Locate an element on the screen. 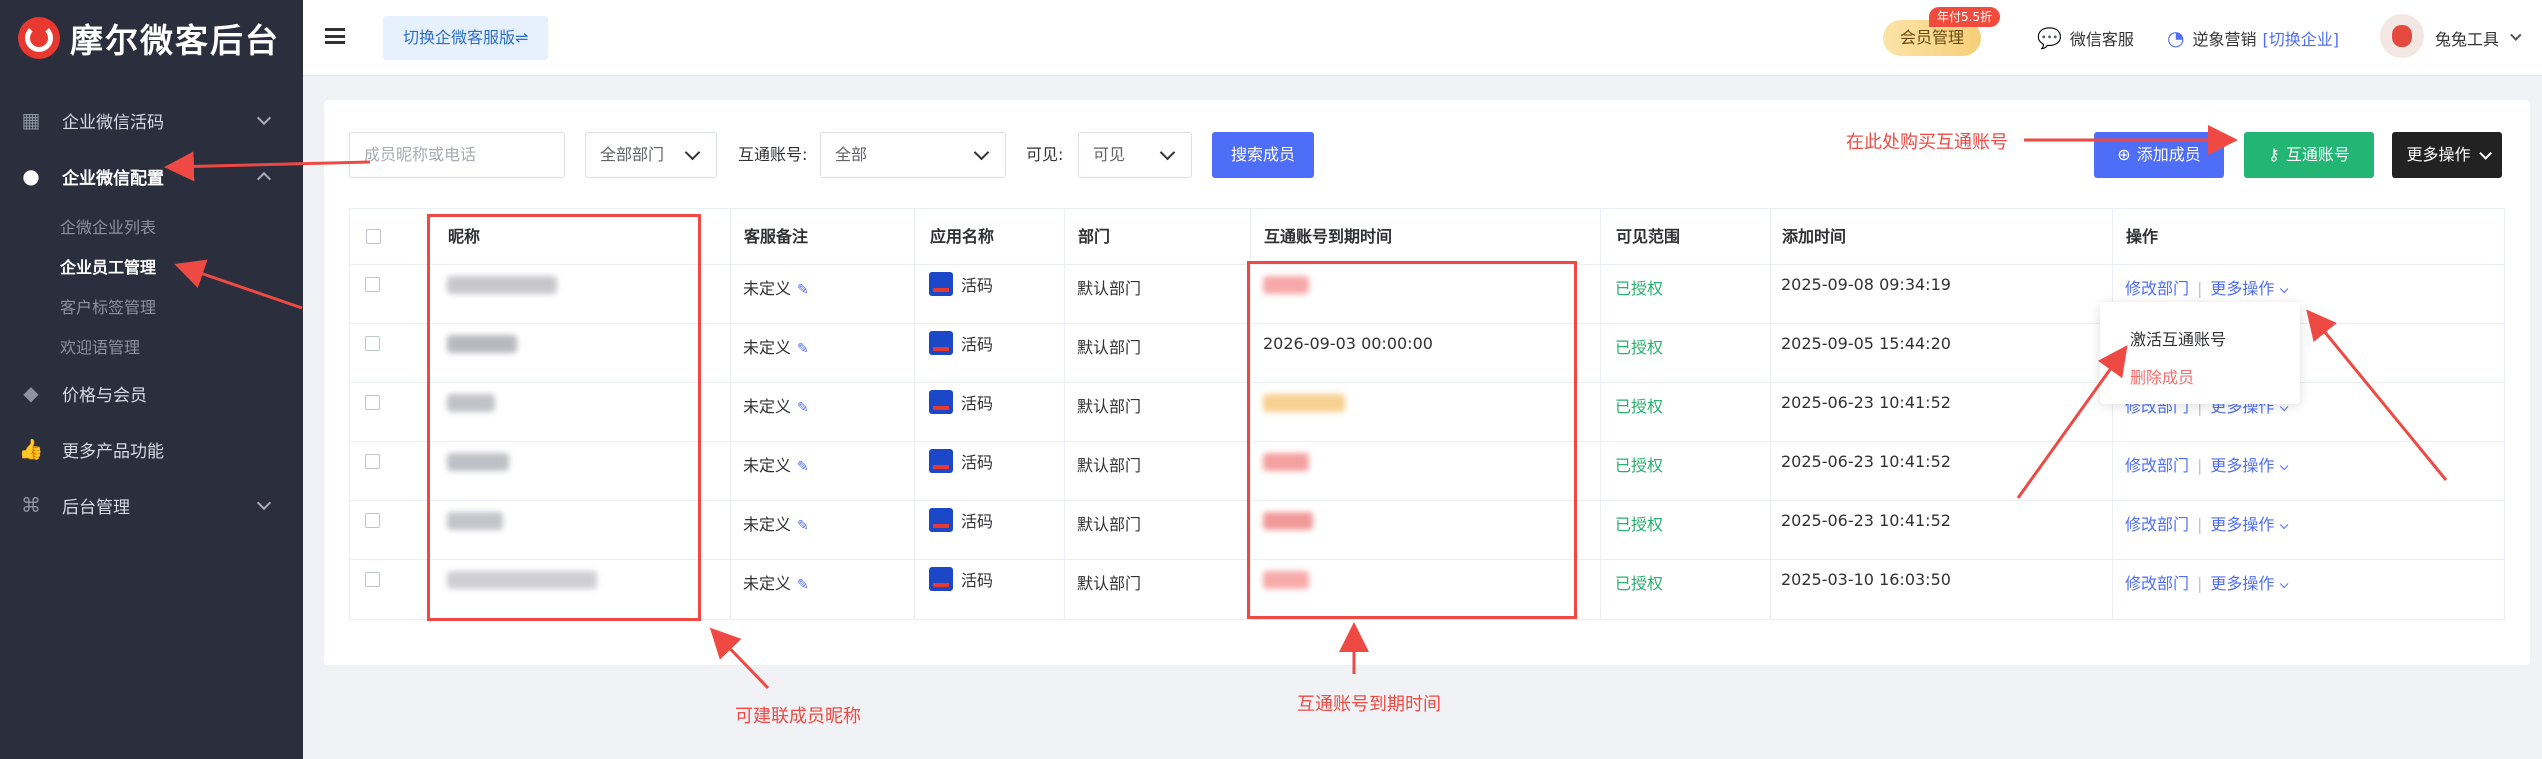  nickname-highlight-box is located at coordinates (564, 417).